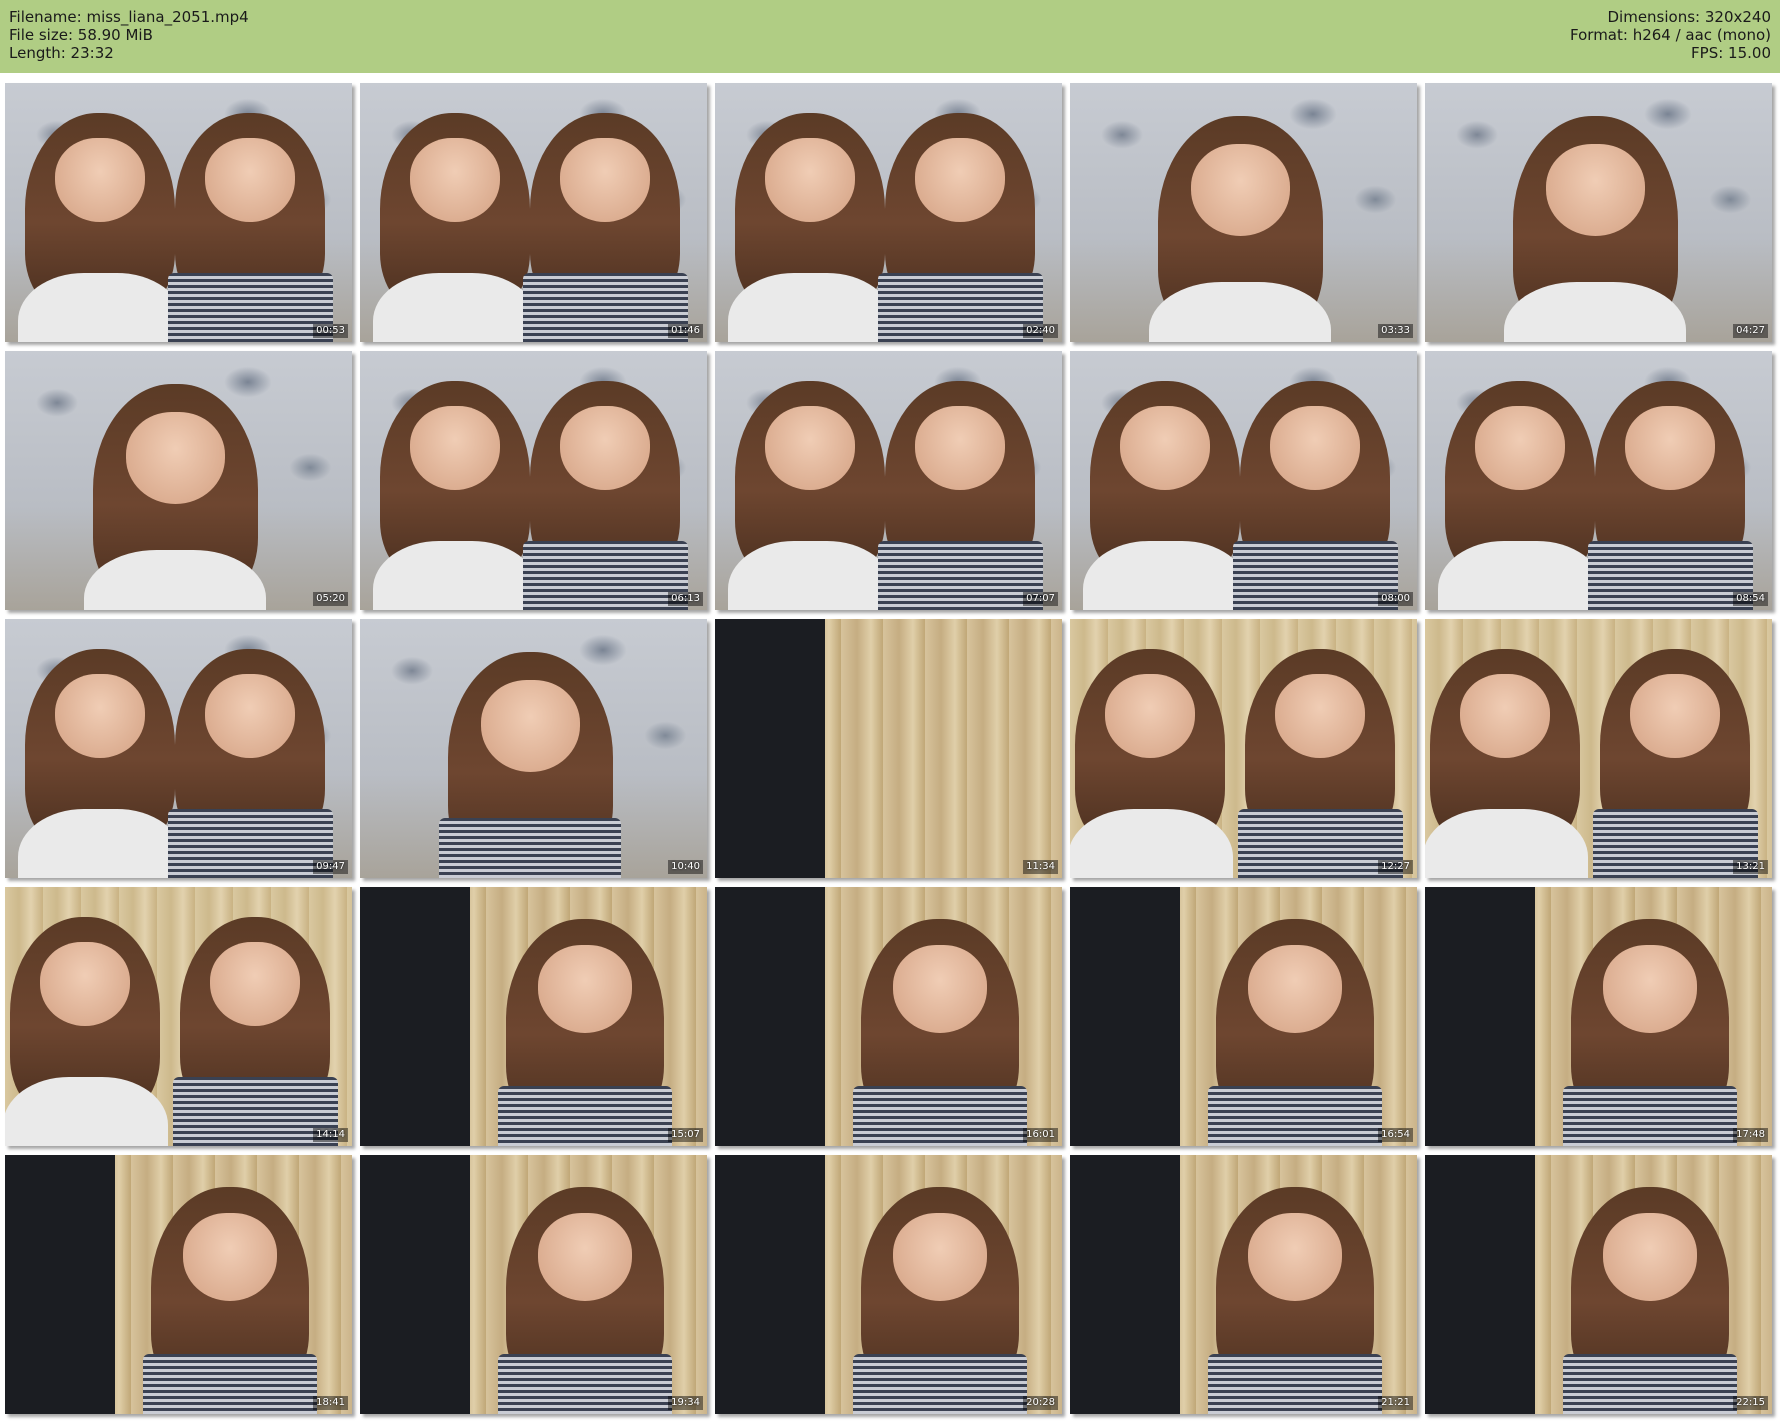  I want to click on timestamp-label: 10:40, so click(685, 867).